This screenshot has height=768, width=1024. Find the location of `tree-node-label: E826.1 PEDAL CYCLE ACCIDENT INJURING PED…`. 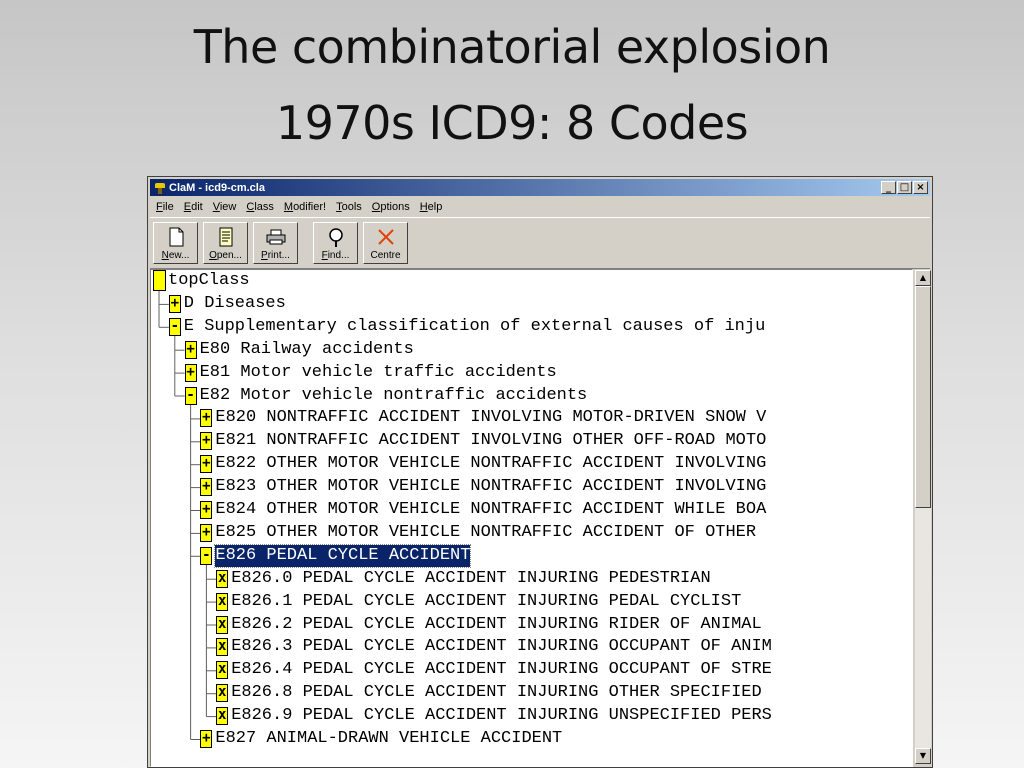

tree-node-label: E826.1 PEDAL CYCLE ACCIDENT INJURING PED… is located at coordinates (486, 601).